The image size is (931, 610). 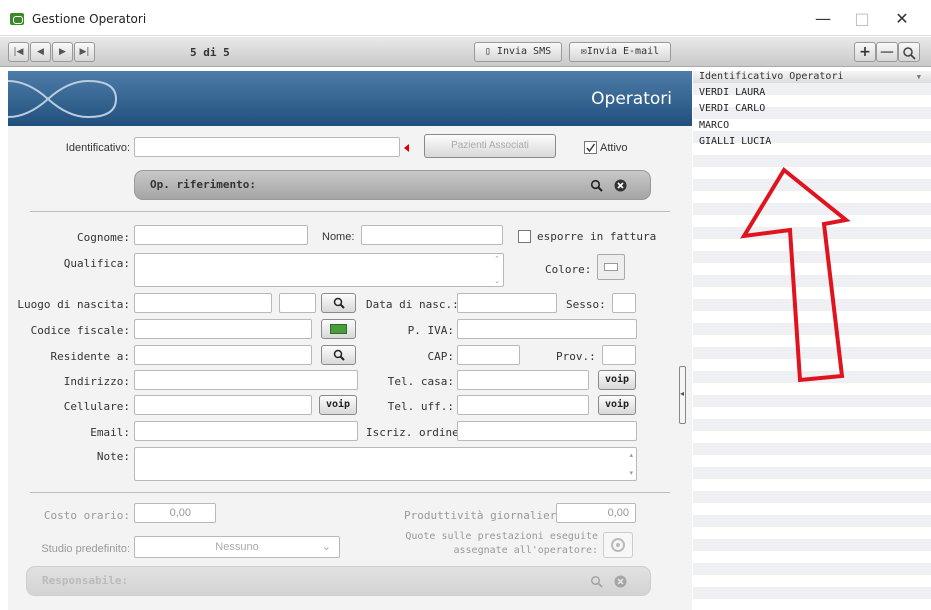 What do you see at coordinates (110, 432) in the screenshot?
I see `email-label: Email:` at bounding box center [110, 432].